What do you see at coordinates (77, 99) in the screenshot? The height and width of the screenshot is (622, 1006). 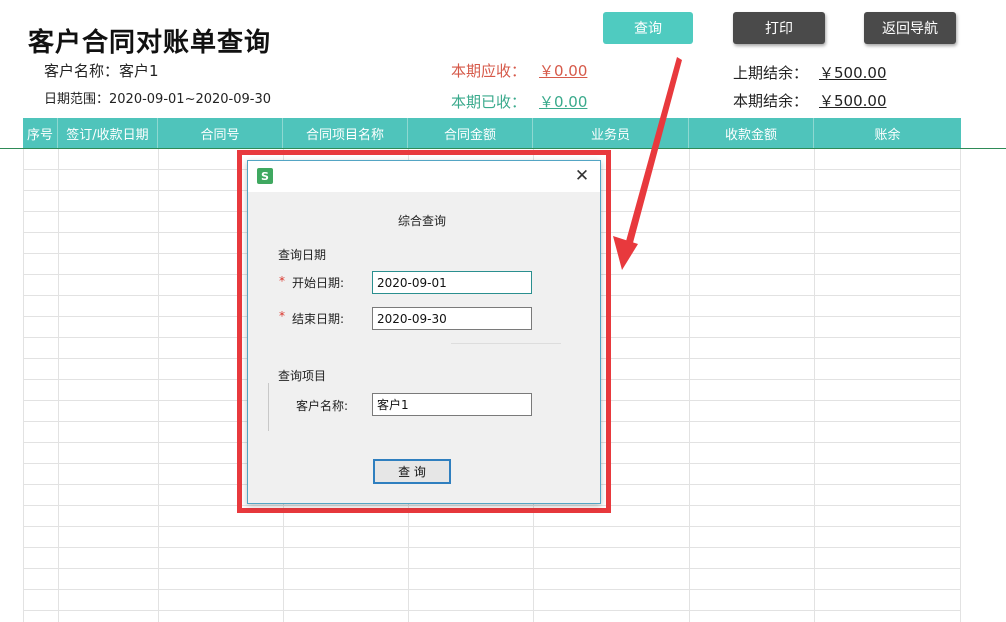 I see `date-range-label: 日期范围：` at bounding box center [77, 99].